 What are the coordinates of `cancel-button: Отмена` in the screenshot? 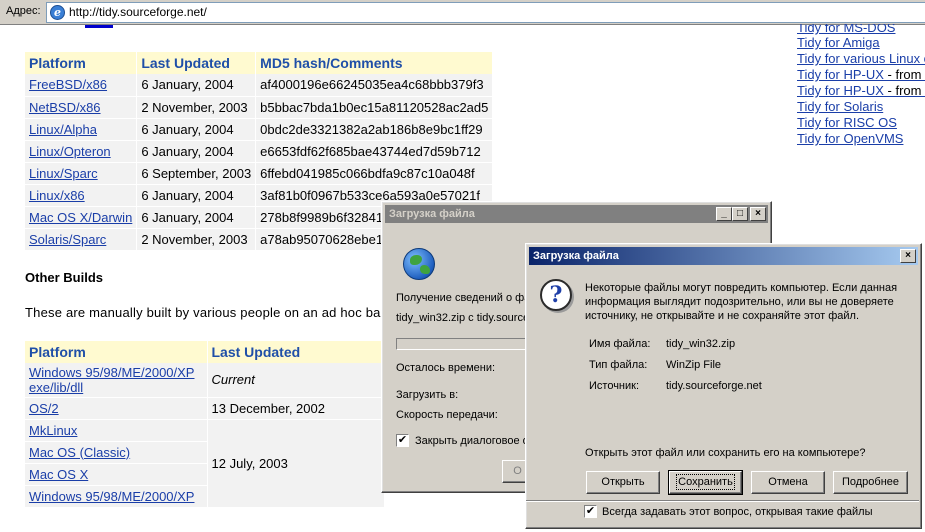 It's located at (788, 482).